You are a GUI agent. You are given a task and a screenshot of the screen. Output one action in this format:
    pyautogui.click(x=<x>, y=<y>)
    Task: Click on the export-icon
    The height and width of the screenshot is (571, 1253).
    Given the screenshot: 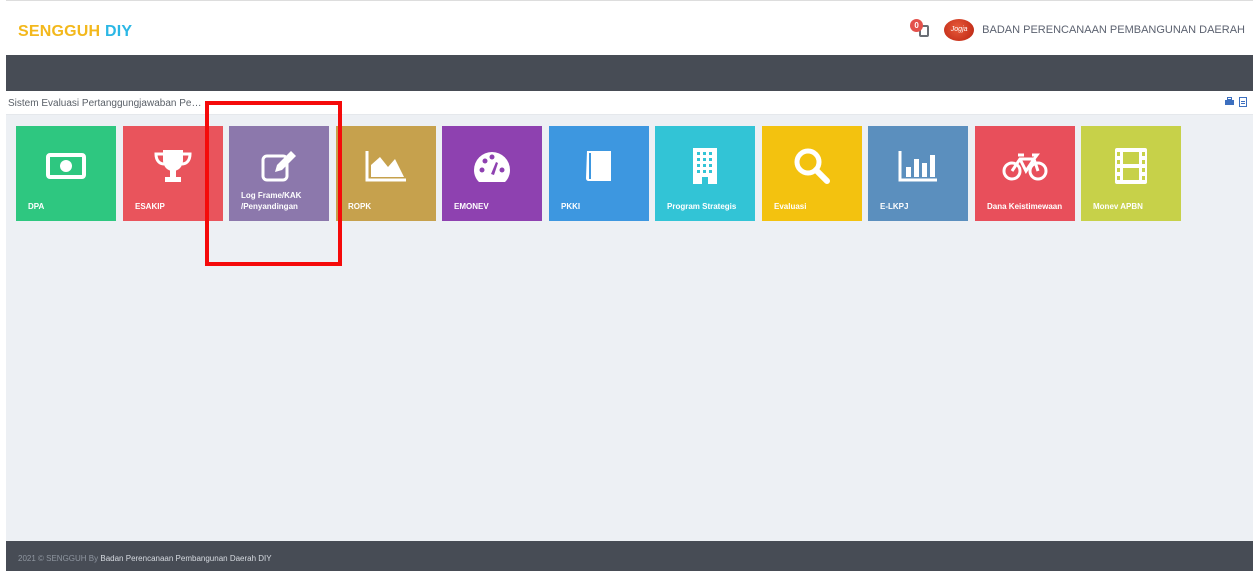 What is the action you would take?
    pyautogui.click(x=1243, y=102)
    